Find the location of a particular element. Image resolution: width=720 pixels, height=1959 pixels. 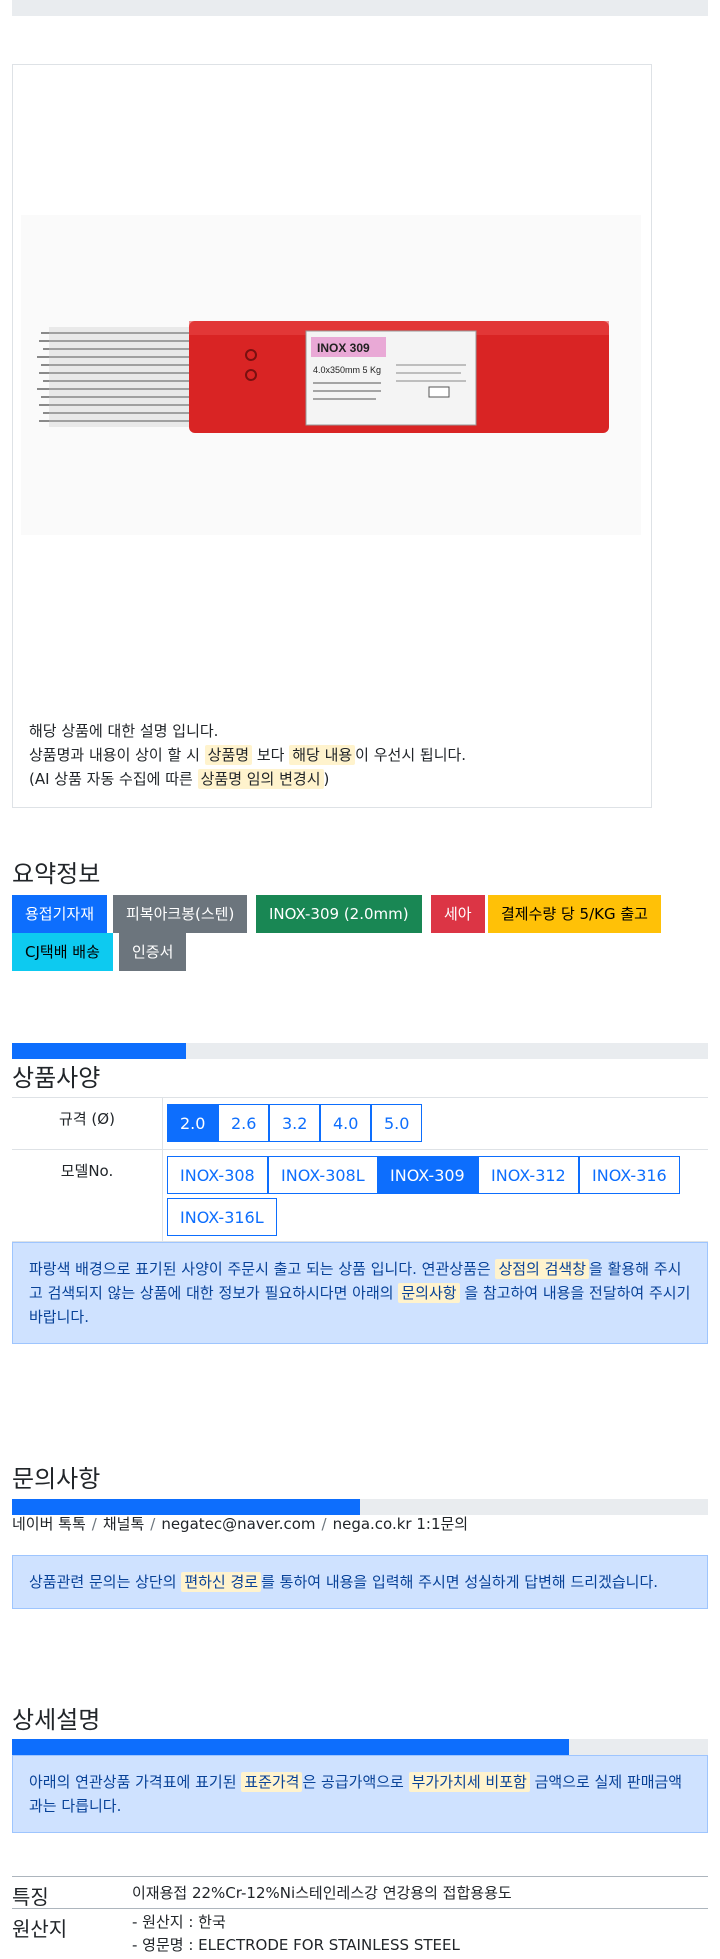

model-option-inox-308: INOX-308 is located at coordinates (217, 1175).